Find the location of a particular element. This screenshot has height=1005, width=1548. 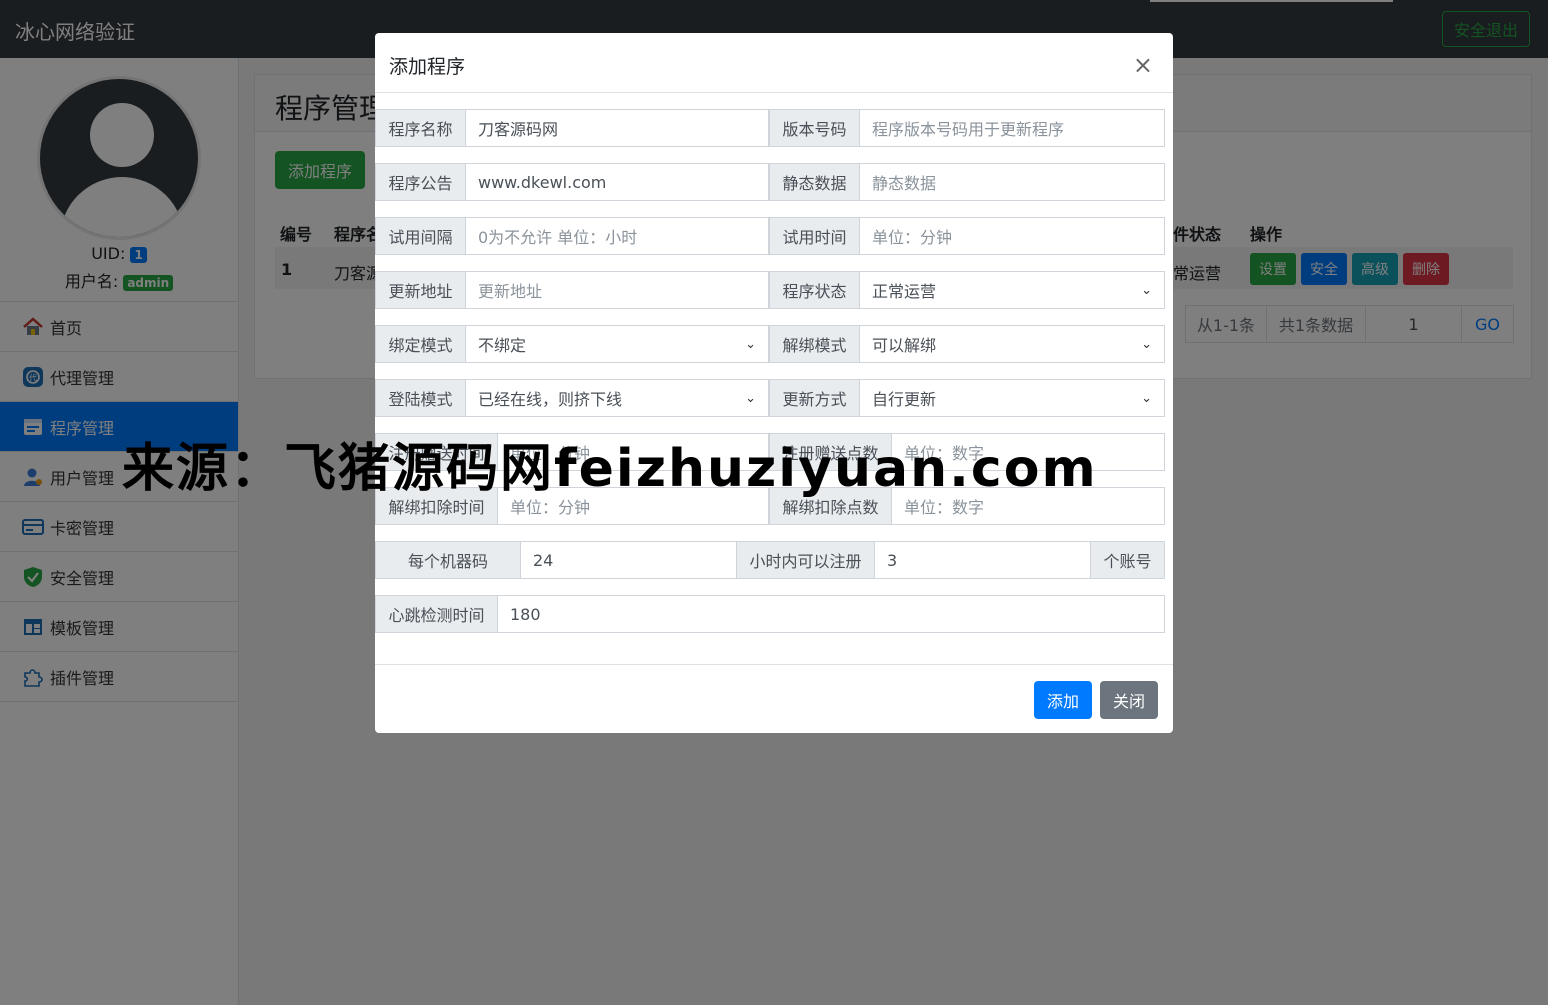

program-status-value: 正常运营 is located at coordinates (904, 291).